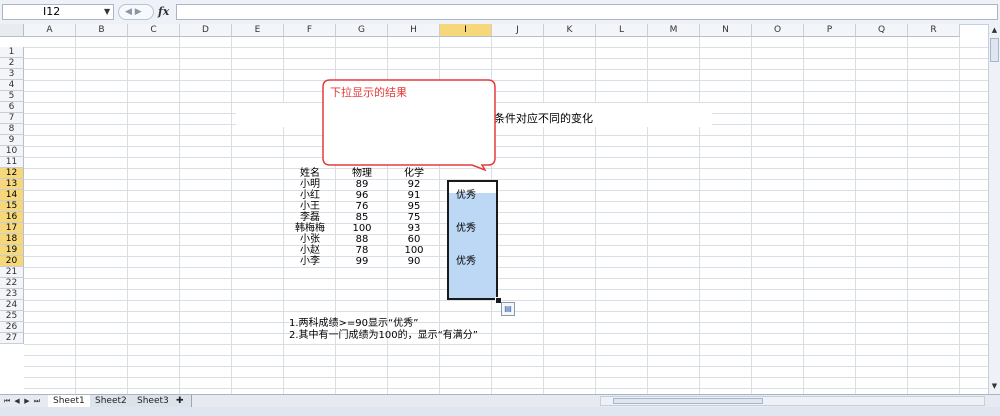 The height and width of the screenshot is (416, 1000). Describe the element at coordinates (383, 335) in the screenshot. I see `note-line-2: 2.其中有一门成绩为100的，显示“有满分”` at that location.